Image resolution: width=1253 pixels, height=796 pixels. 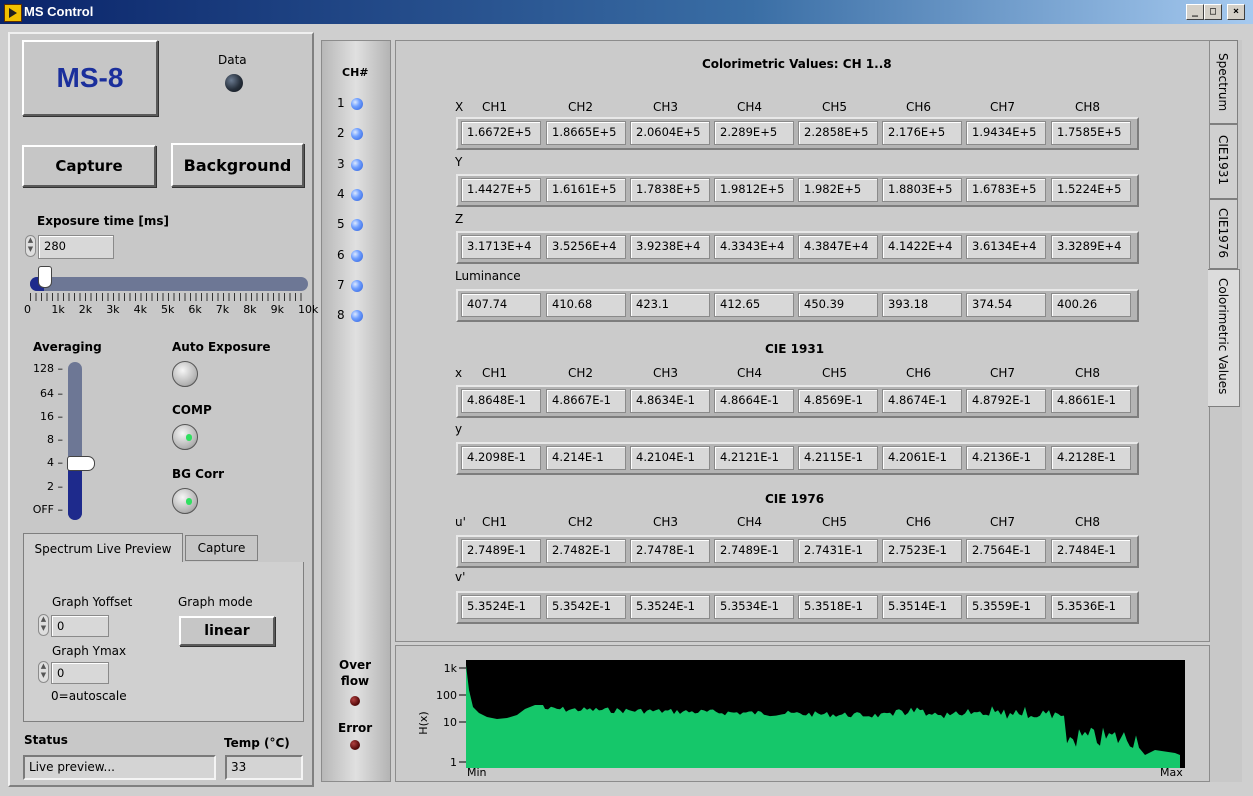 I want to click on cie1976-v-value: 5.3518E-1, so click(x=838, y=607).